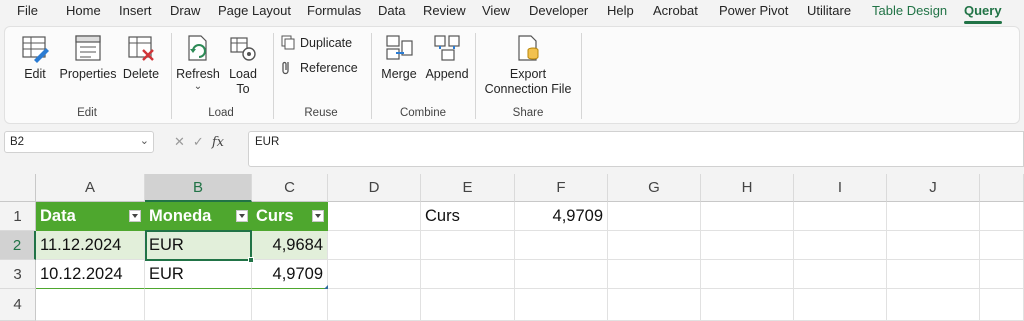 The image size is (1024, 321). I want to click on fill-handle, so click(251, 260).